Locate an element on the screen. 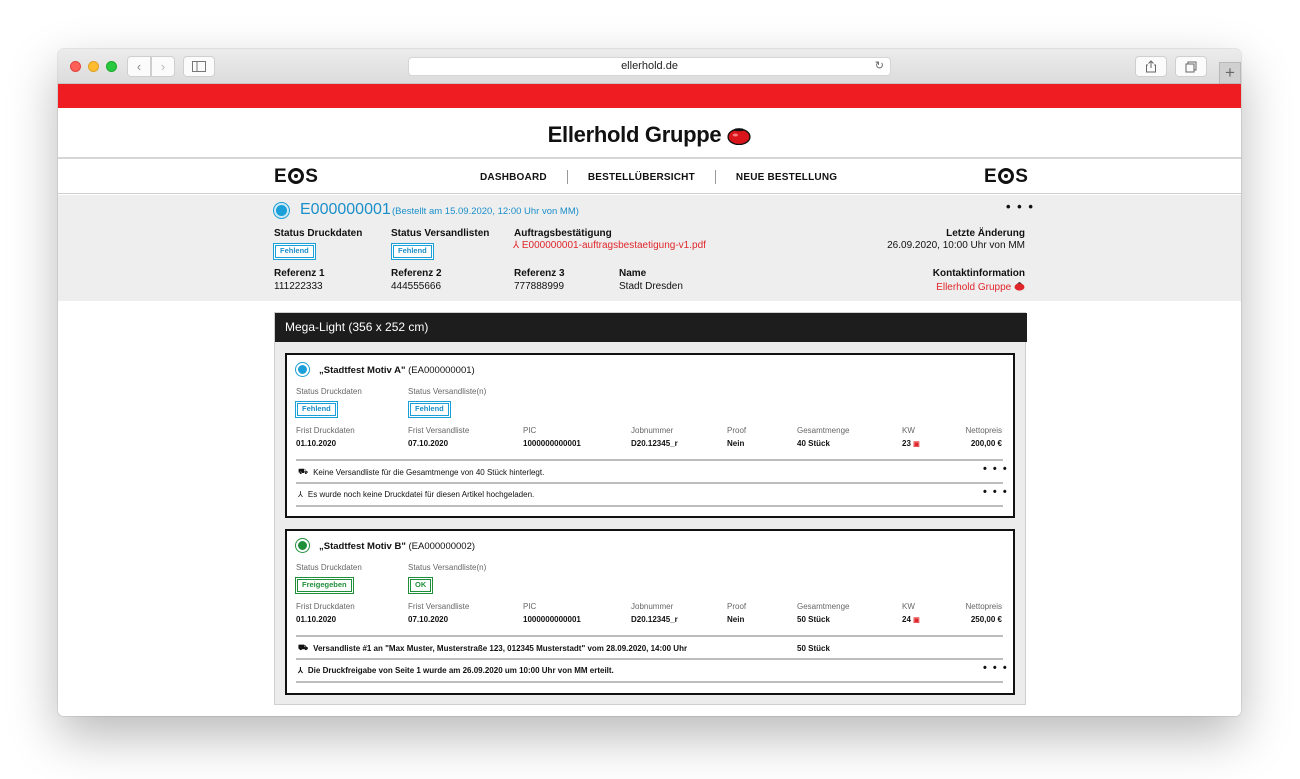 The width and height of the screenshot is (1300, 779). kontakt-link: Ellerhold Gruppe is located at coordinates (980, 287).